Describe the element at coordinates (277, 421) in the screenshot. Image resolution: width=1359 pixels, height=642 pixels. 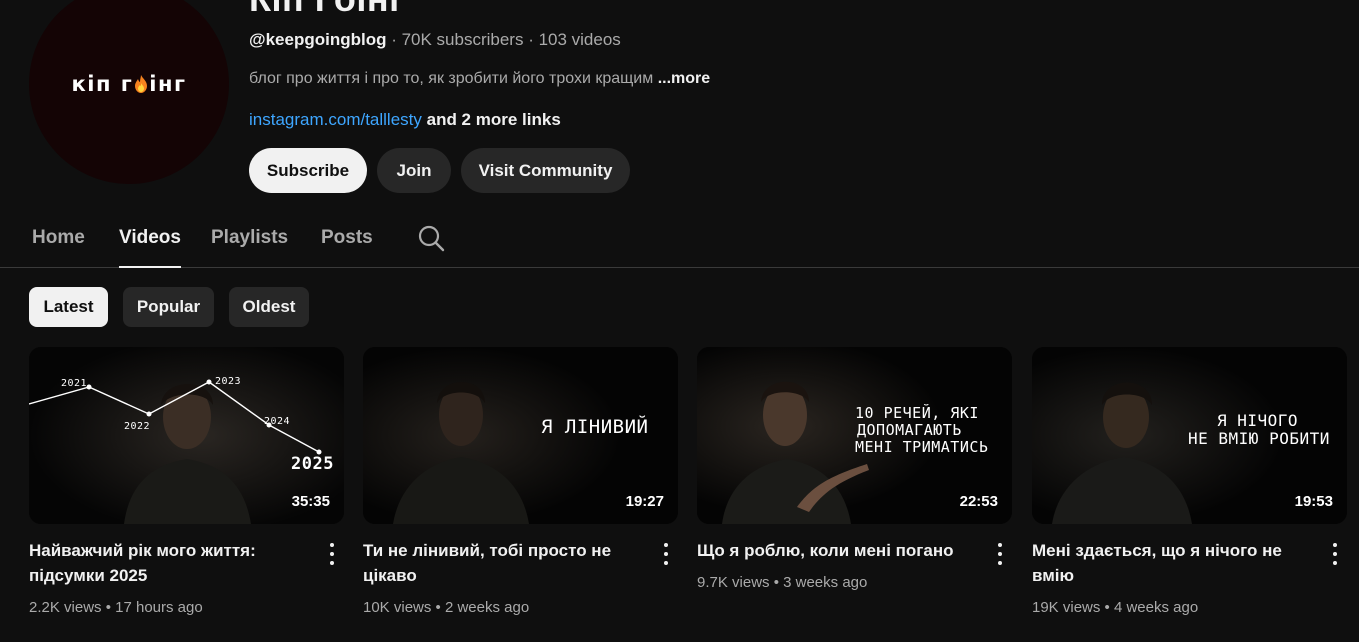
I see `graph-label: 2024` at that location.